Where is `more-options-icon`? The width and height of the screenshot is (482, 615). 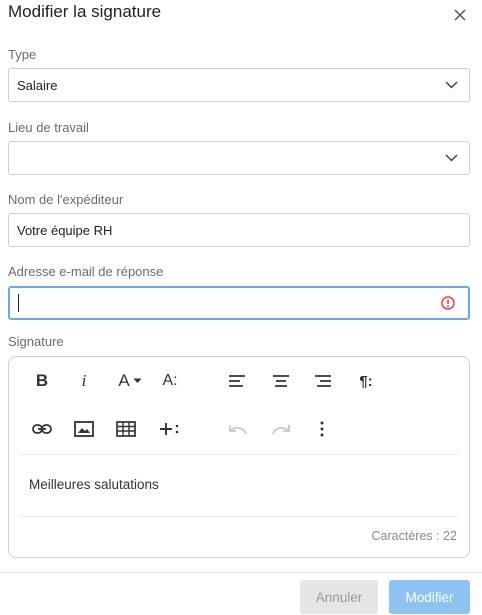
more-options-icon is located at coordinates (322, 429).